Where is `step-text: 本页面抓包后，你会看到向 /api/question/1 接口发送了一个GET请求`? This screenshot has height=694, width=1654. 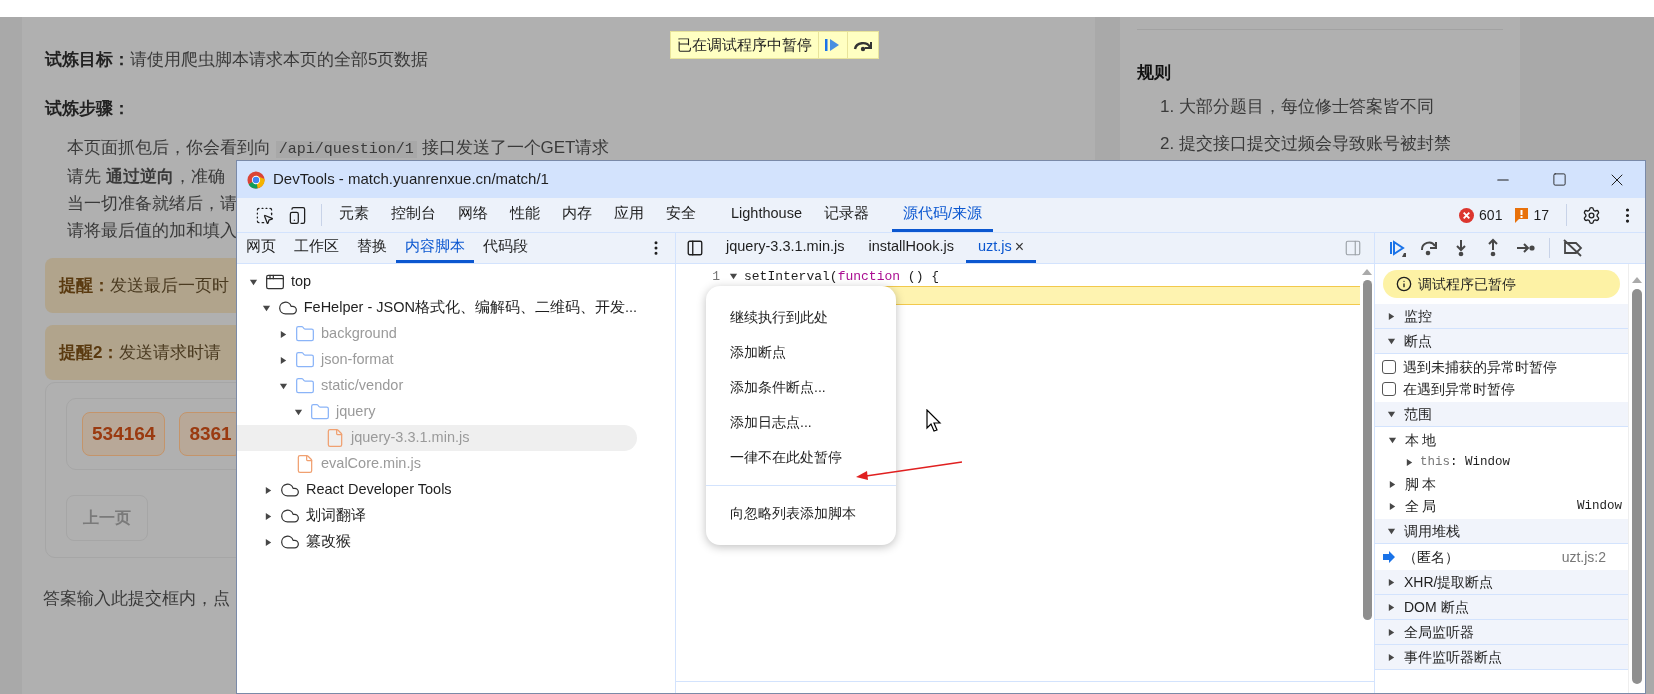 step-text: 本页面抓包后，你会看到向 /api/question/1 接口发送了一个GET请求 is located at coordinates (338, 148).